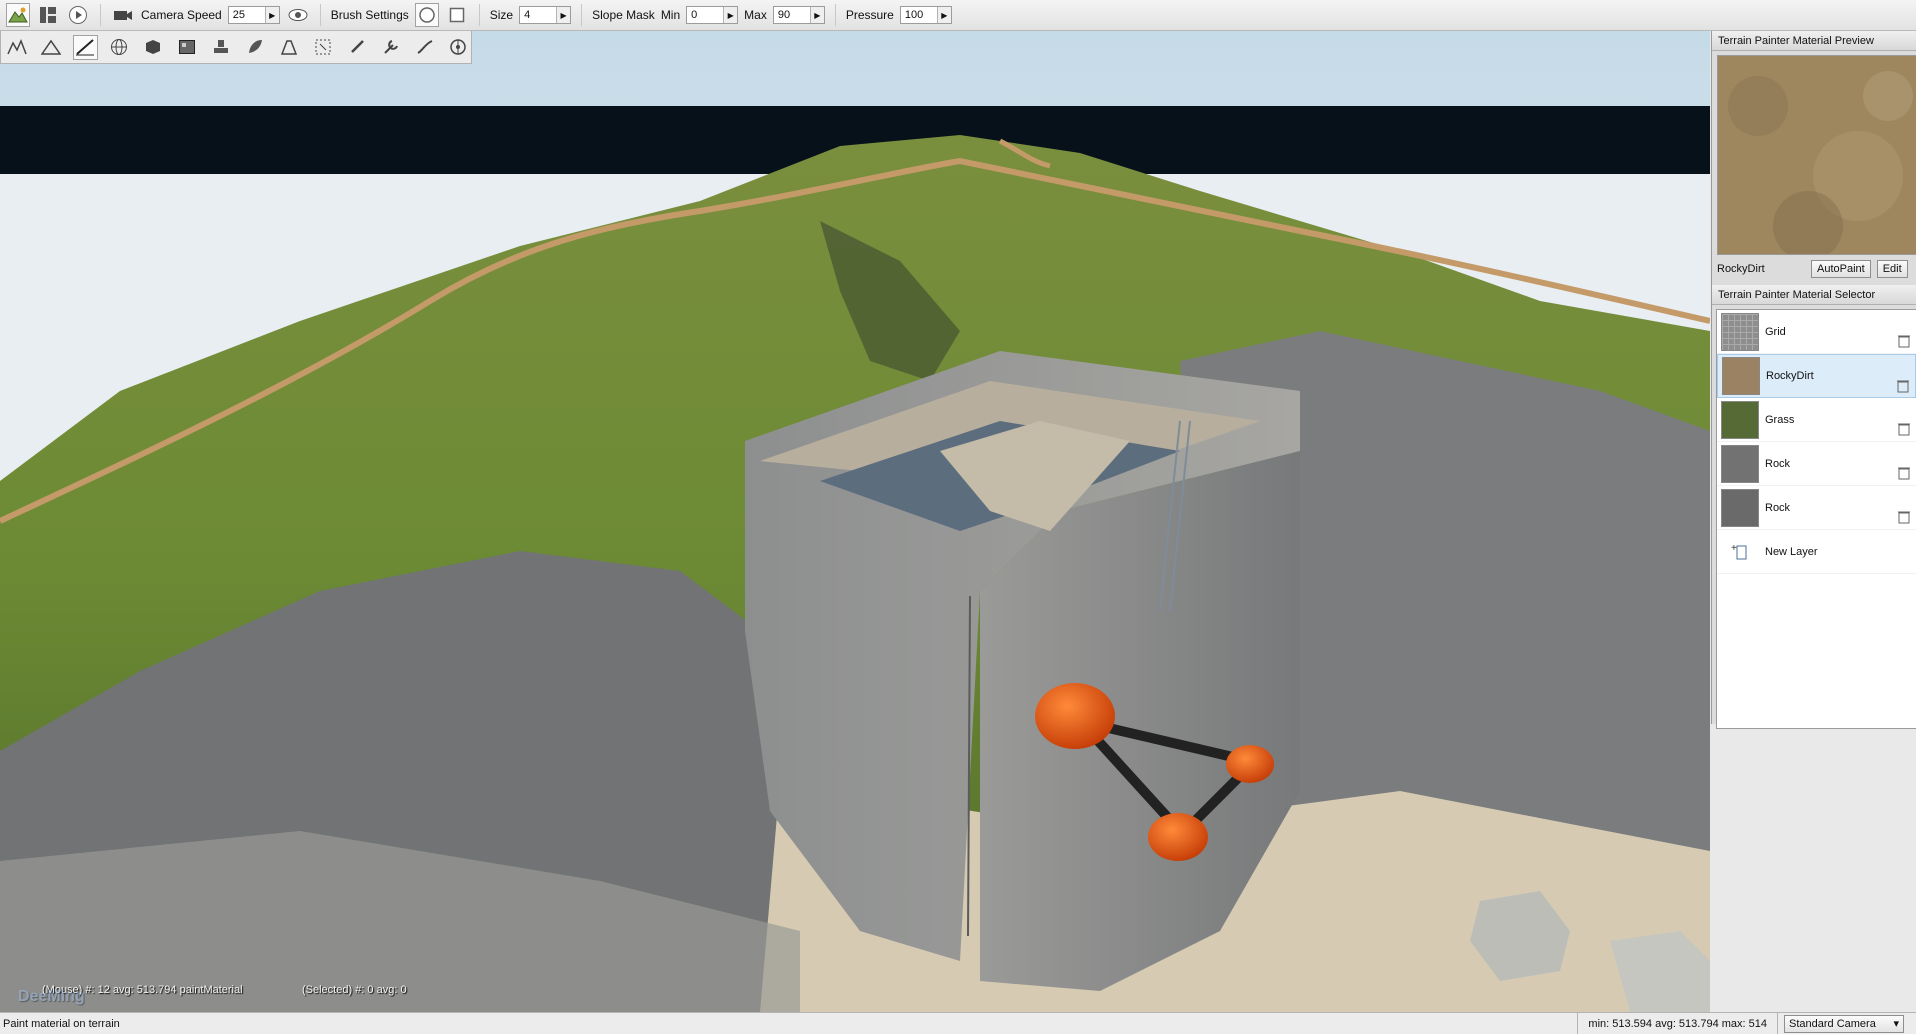  What do you see at coordinates (457, 15) in the screenshot?
I see `square-brush-icon` at bounding box center [457, 15].